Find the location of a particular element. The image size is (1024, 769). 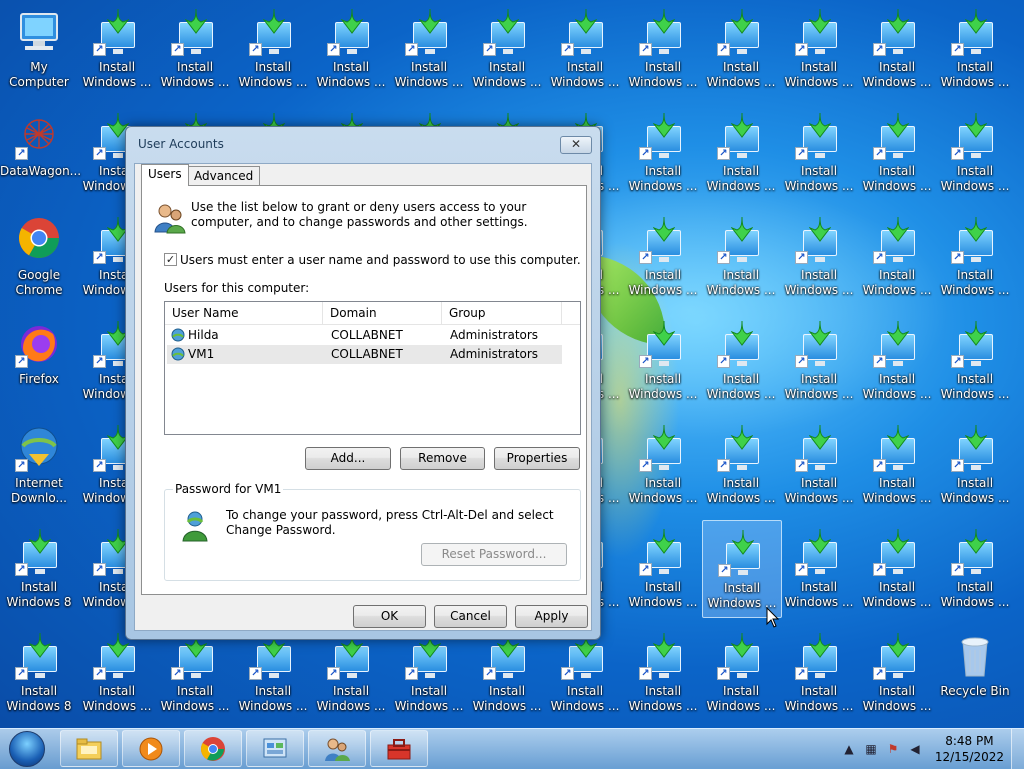

column-group: Group is located at coordinates (502, 313).